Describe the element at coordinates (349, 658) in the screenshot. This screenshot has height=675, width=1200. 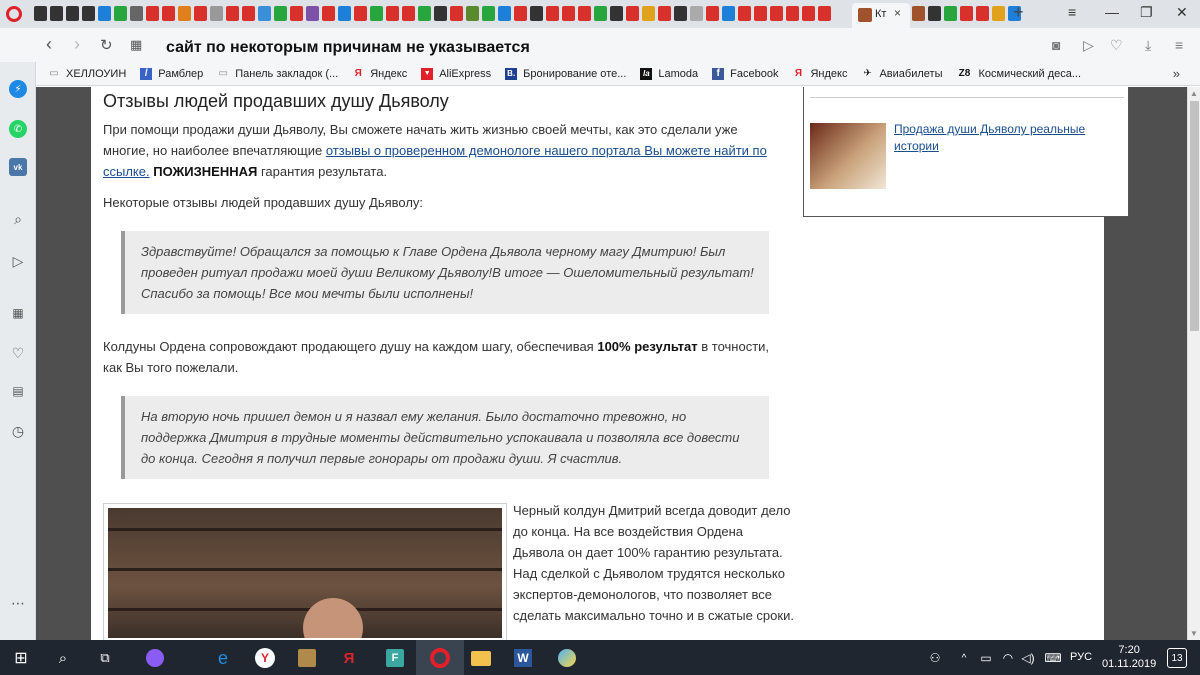
I see `yandex-icon: Я` at that location.